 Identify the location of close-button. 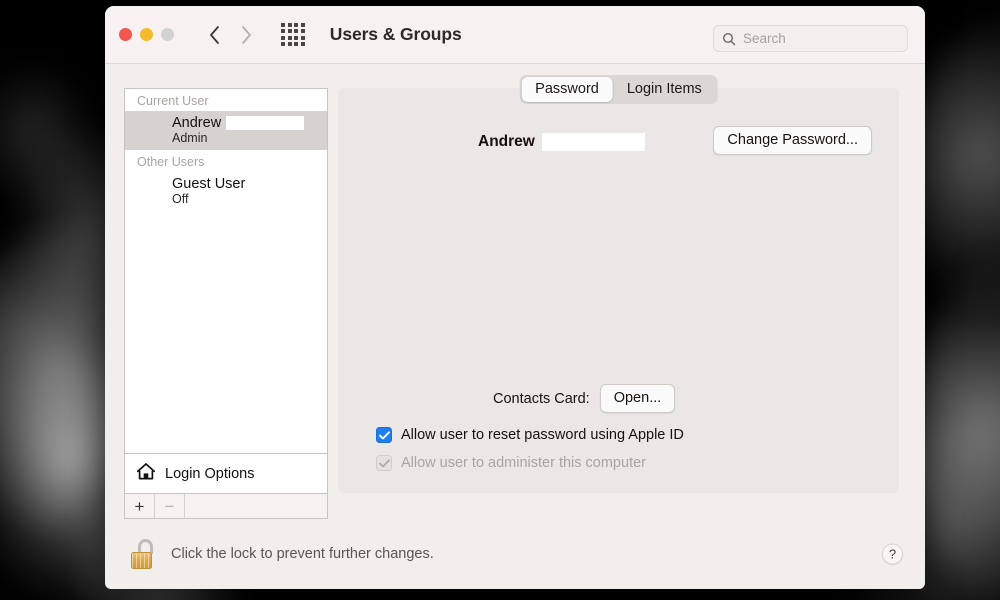
(125, 34).